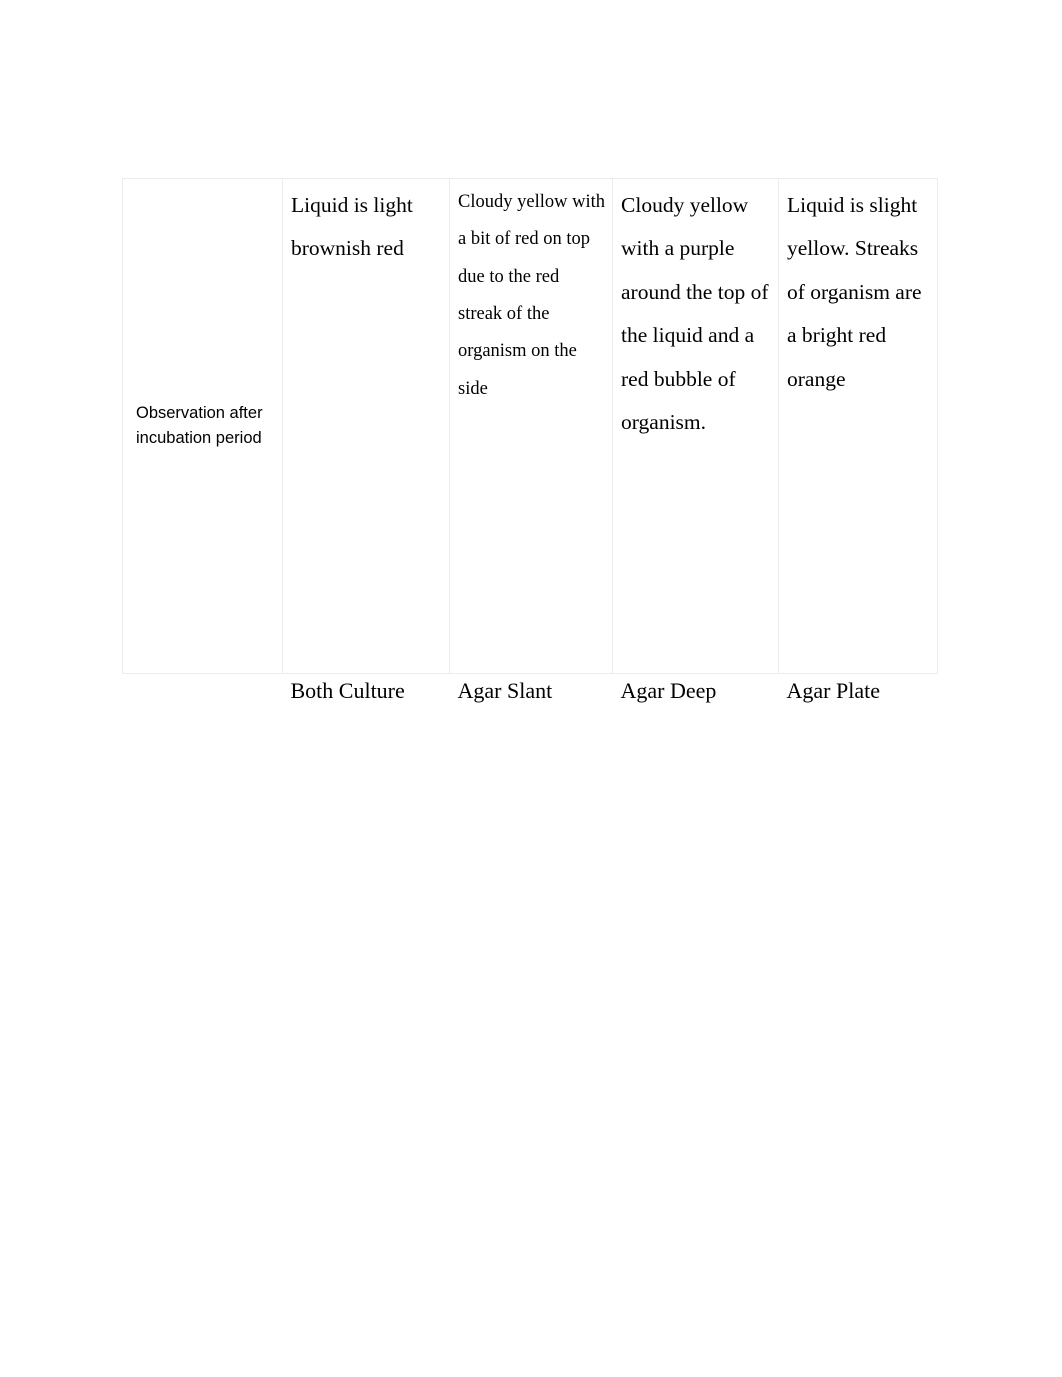 This screenshot has width=1062, height=1377. I want to click on footer-label-agar-plate: Agar Plate, so click(833, 690).